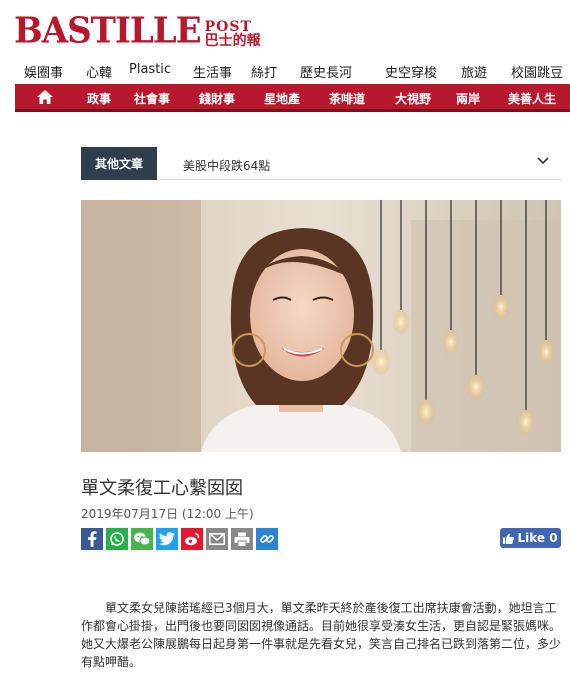 This screenshot has width=570, height=675. Describe the element at coordinates (167, 539) in the screenshot. I see `twitter-icon` at that location.